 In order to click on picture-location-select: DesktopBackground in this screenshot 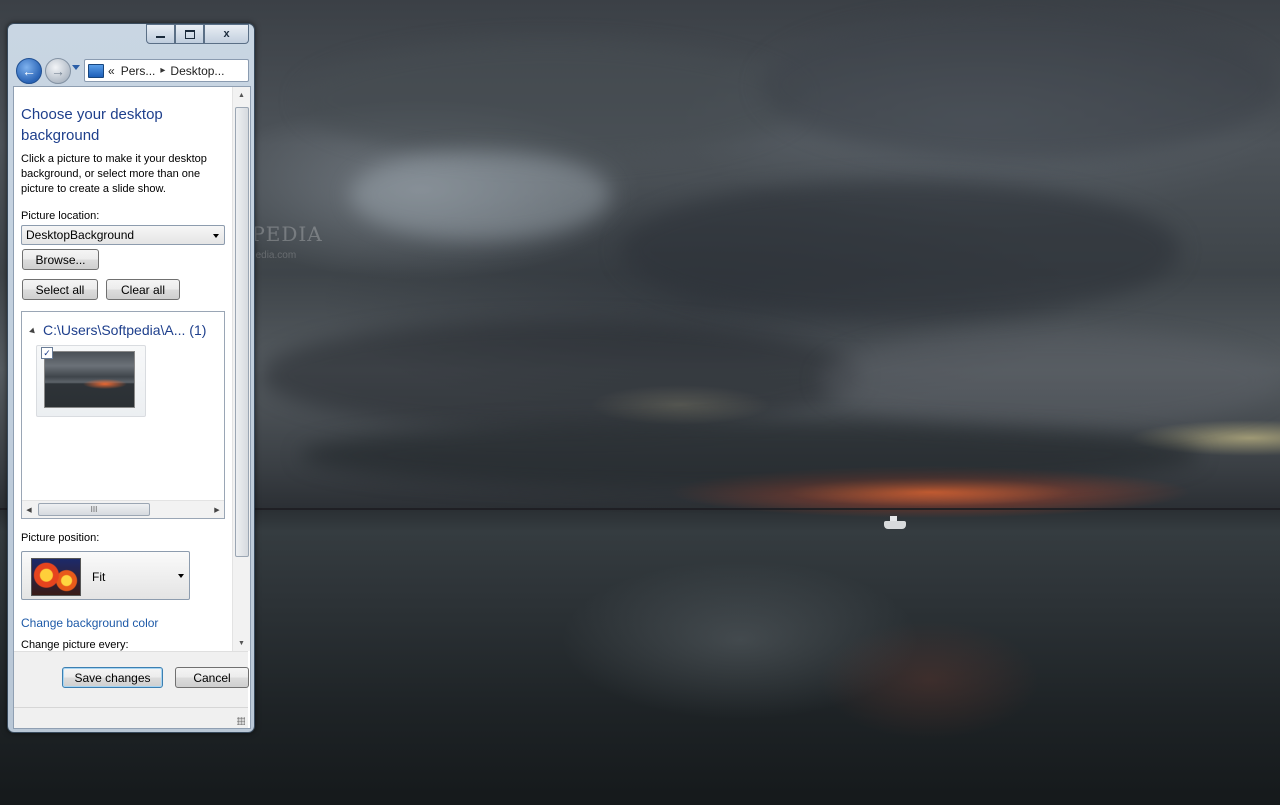, I will do `click(123, 235)`.